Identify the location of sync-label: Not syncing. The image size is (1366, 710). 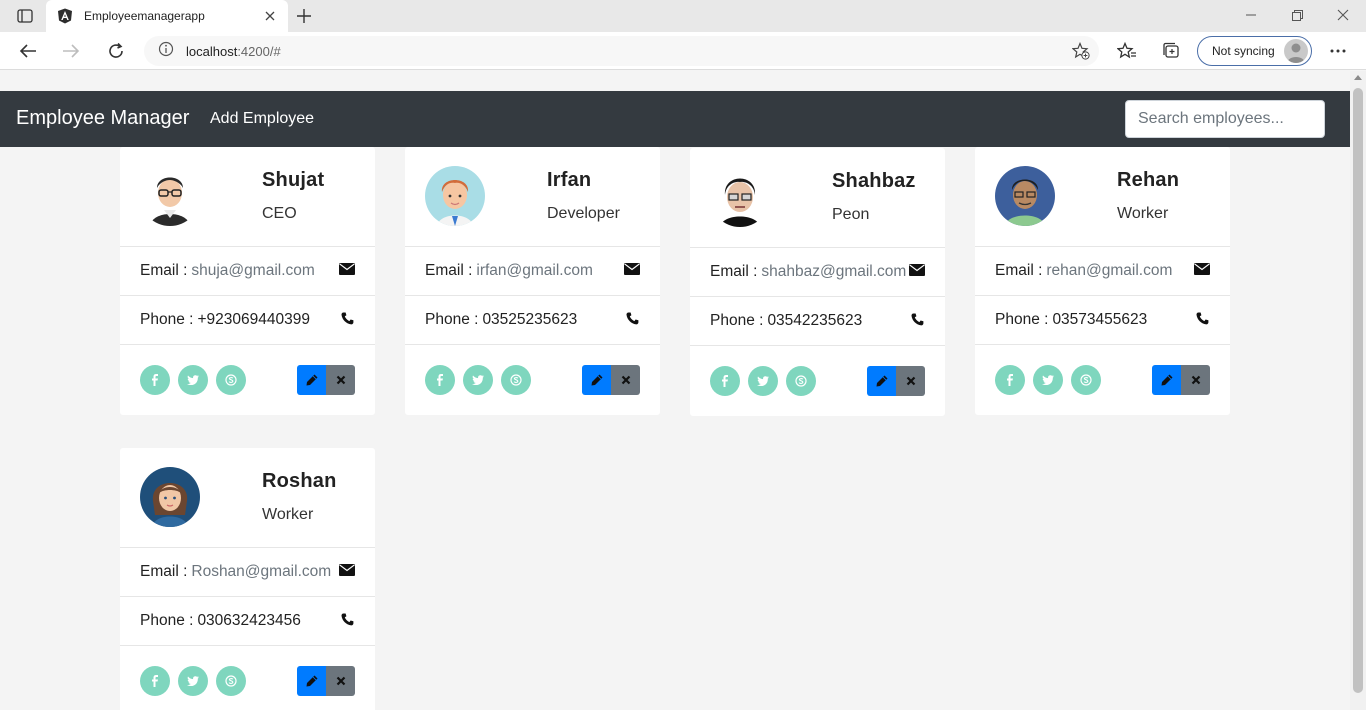
(1243, 51).